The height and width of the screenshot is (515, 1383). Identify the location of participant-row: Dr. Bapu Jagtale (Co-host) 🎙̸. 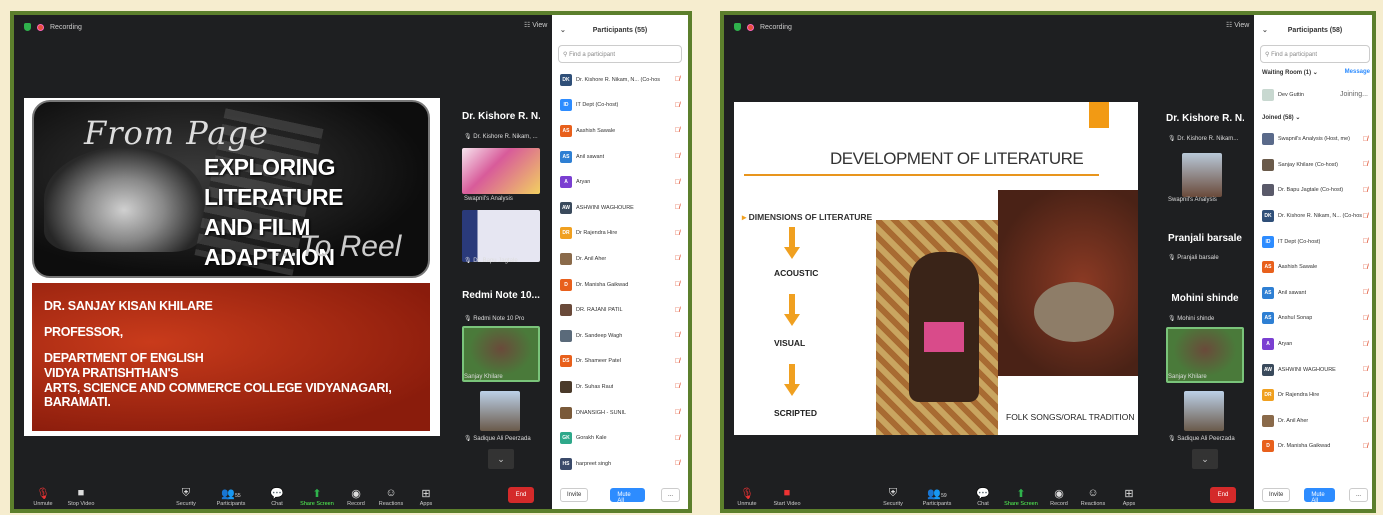
(1313, 191).